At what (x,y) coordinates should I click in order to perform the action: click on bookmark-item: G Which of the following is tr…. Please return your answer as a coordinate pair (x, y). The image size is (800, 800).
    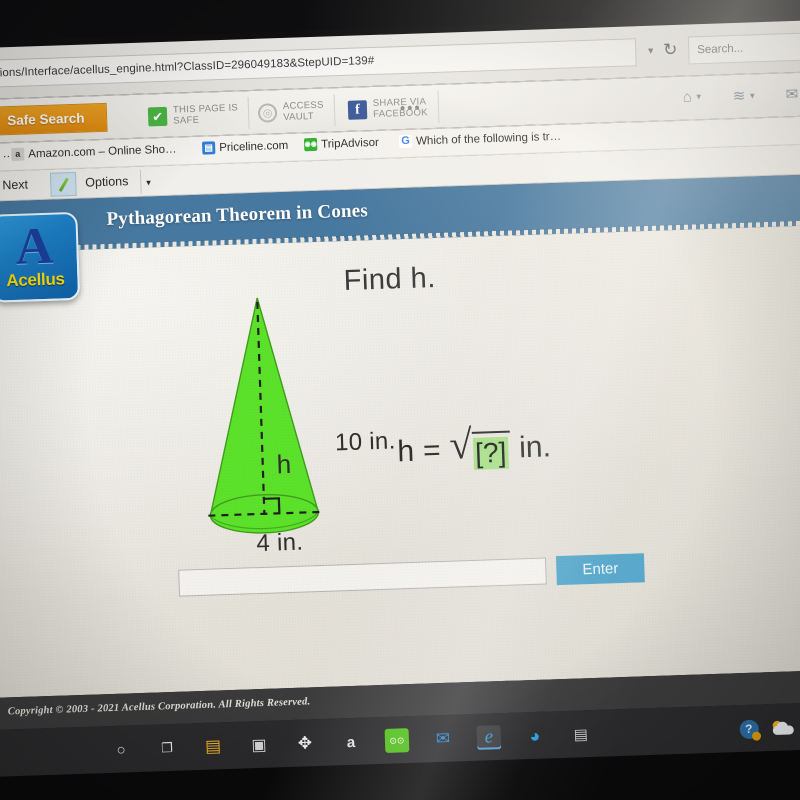
    Looking at the image, I should click on (480, 139).